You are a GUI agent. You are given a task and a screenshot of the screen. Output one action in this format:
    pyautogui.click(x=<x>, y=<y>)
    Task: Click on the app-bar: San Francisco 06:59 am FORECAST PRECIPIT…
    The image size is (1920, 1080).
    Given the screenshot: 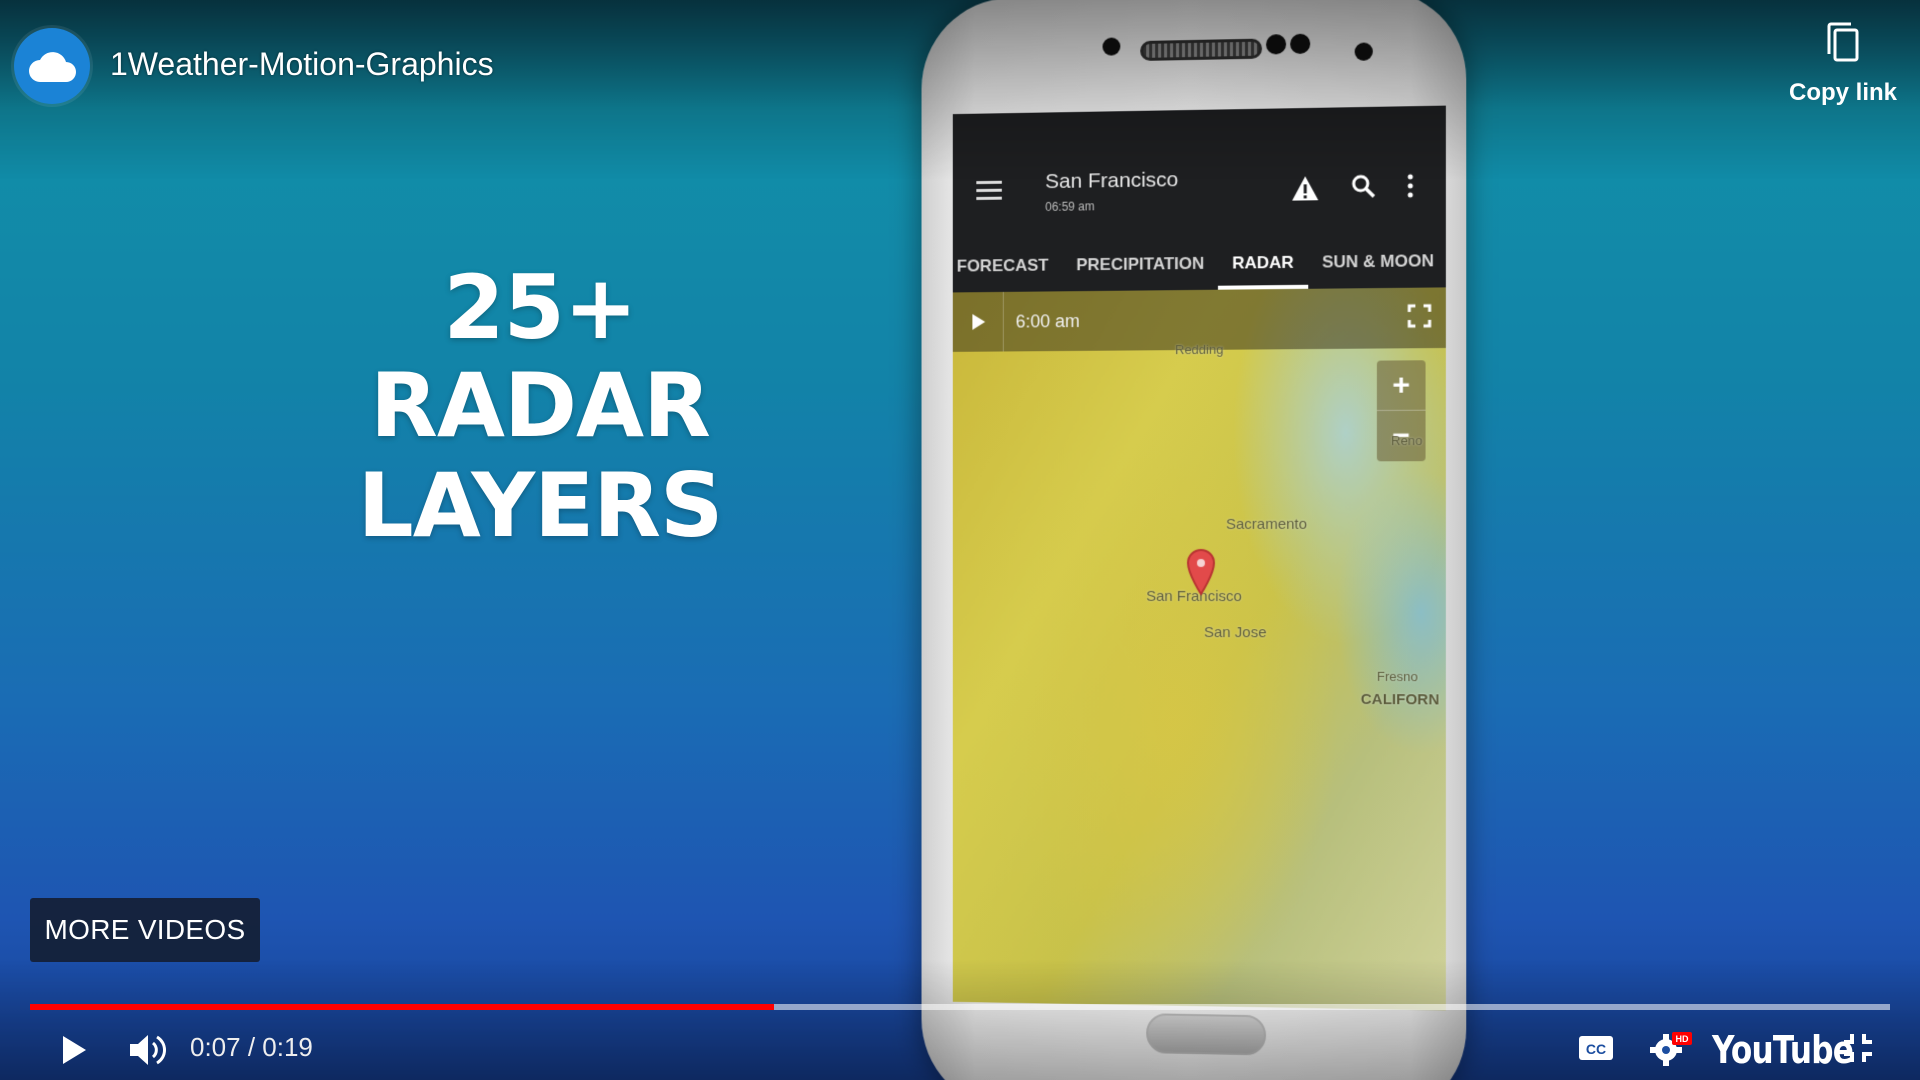 What is the action you would take?
    pyautogui.click(x=1199, y=199)
    